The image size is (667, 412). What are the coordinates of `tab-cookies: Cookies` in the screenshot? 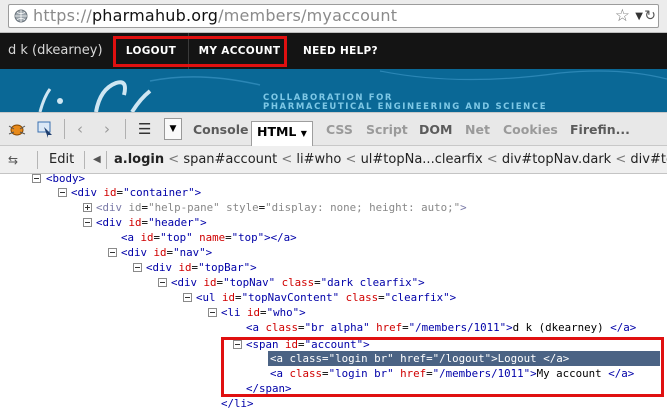 It's located at (530, 130).